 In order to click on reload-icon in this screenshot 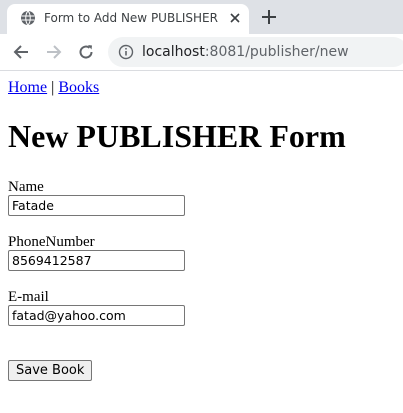, I will do `click(86, 52)`.